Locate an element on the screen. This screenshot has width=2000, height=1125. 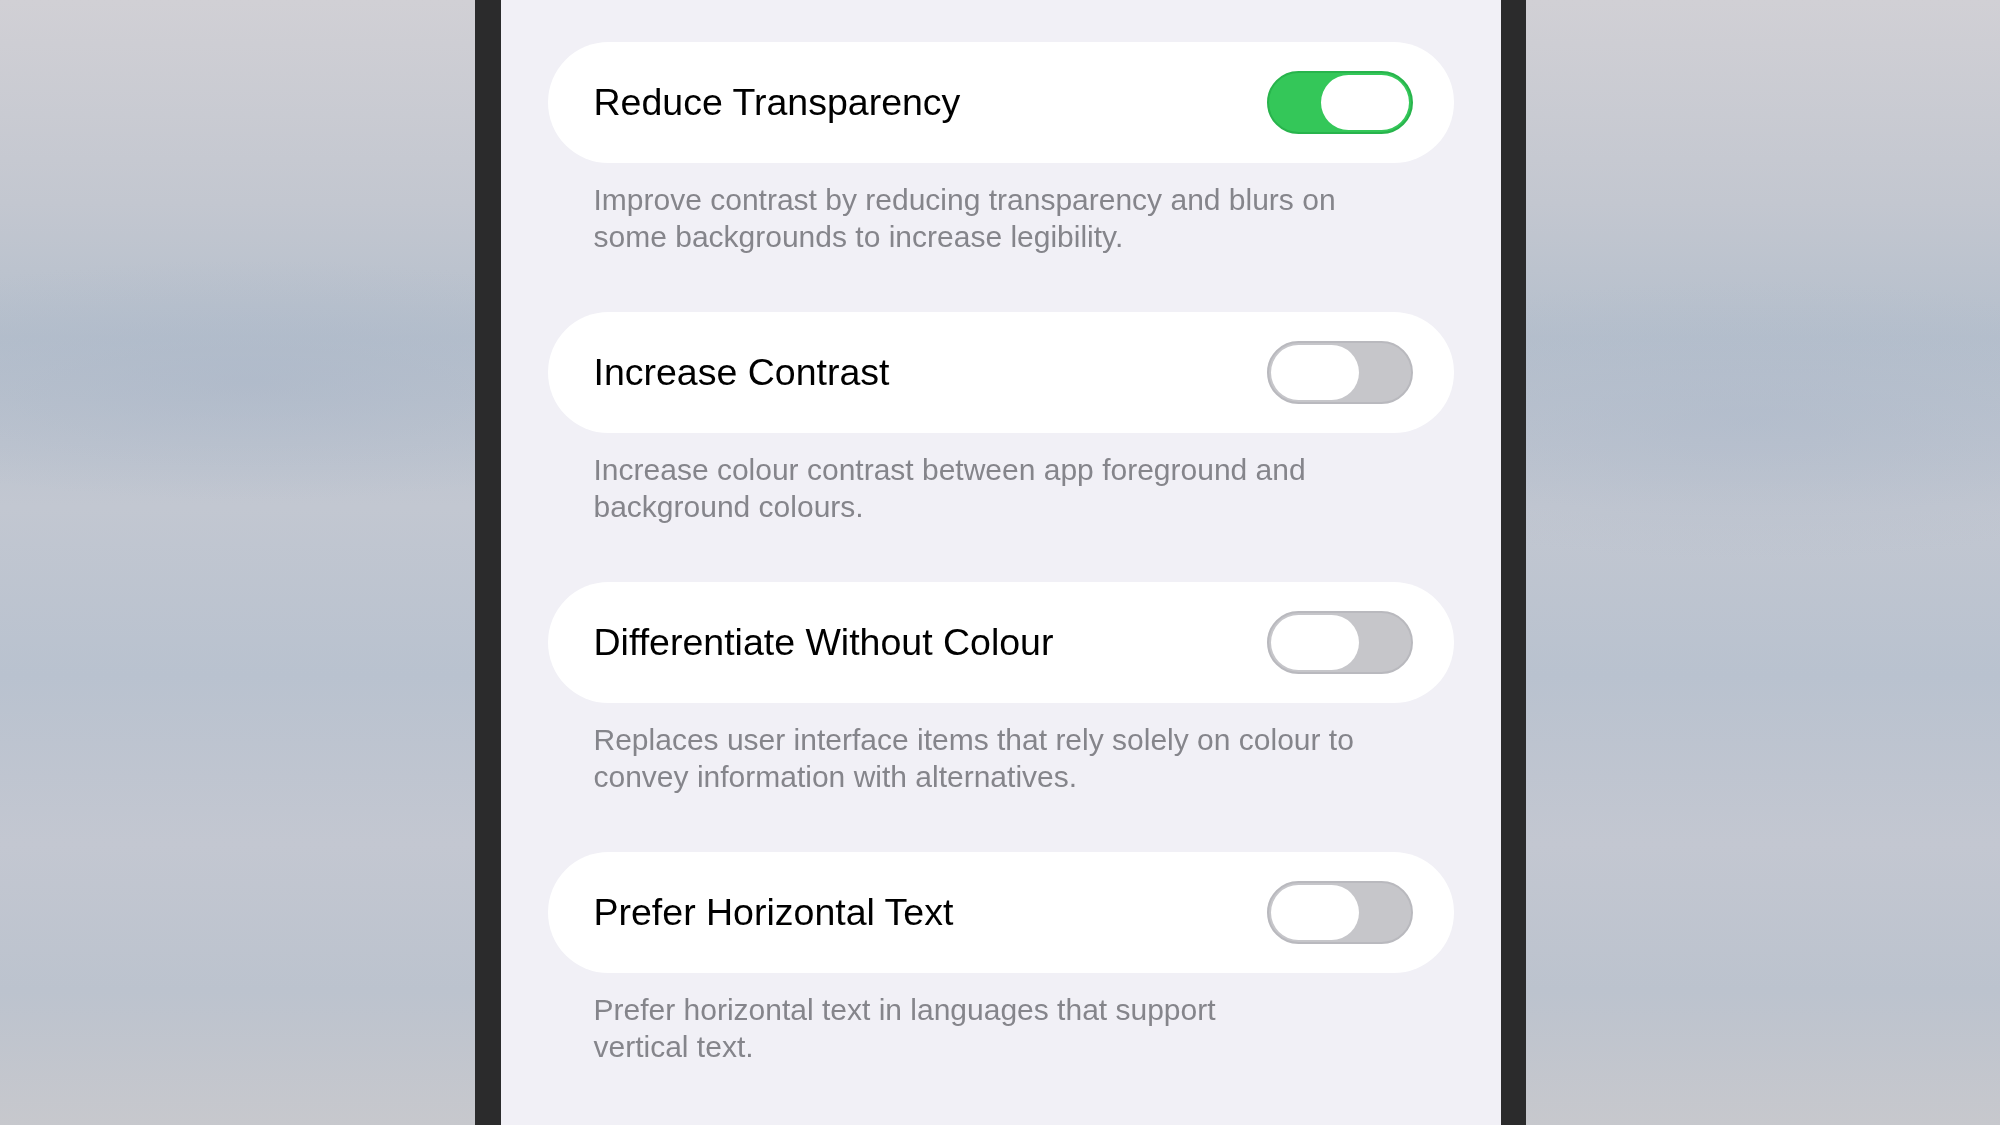
setting-title: Reduce Transparency is located at coordinates (777, 102).